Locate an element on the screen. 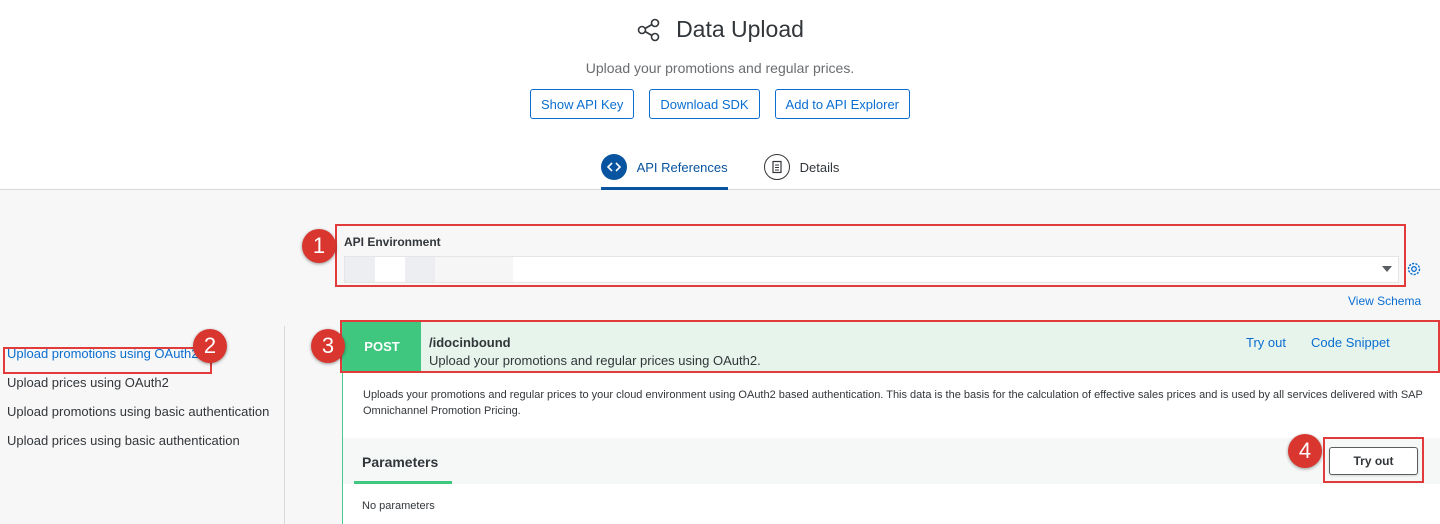  no-parameters-text: No parameters is located at coordinates (398, 506).